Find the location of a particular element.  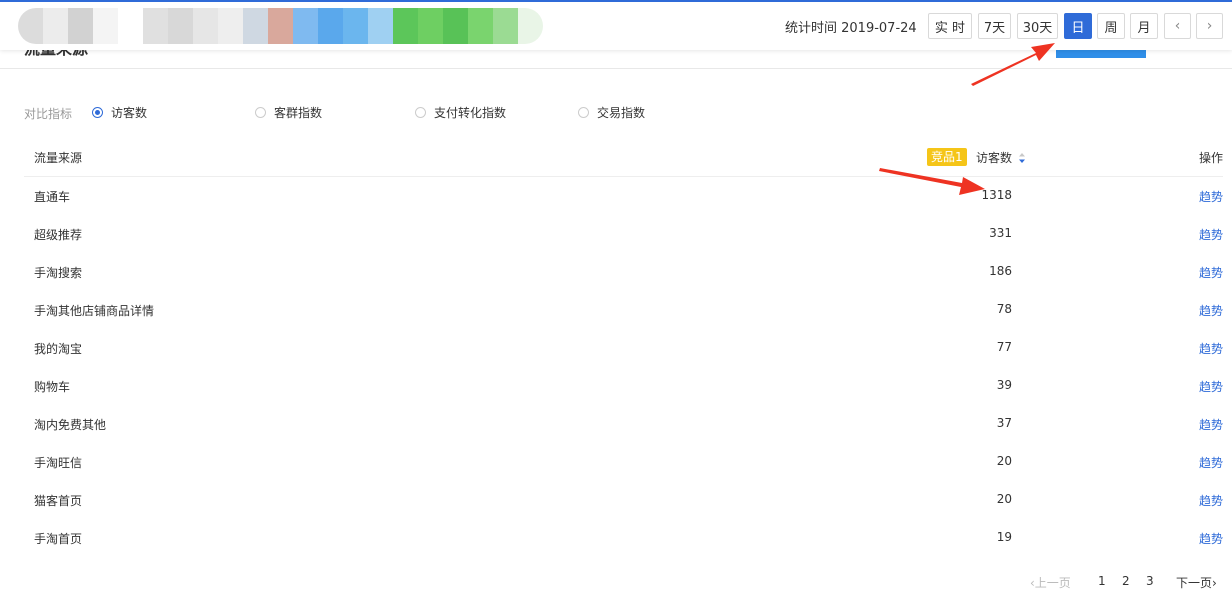

cell-source: 直通车 is located at coordinates (52, 197).